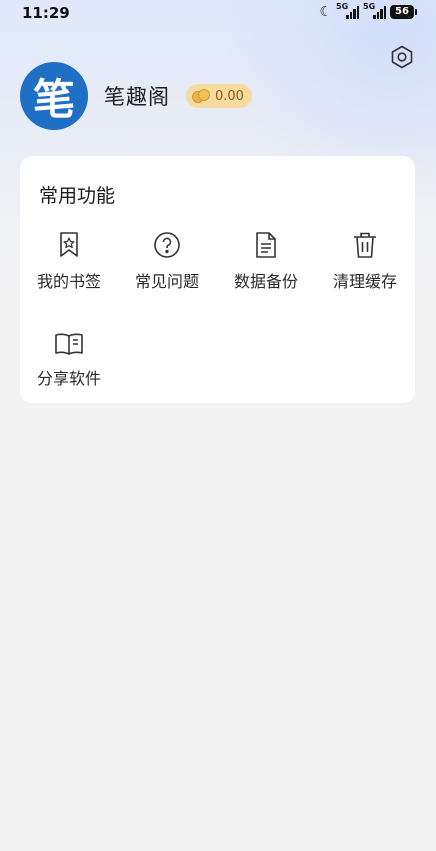 The width and height of the screenshot is (436, 851). What do you see at coordinates (266, 245) in the screenshot?
I see `document-icon` at bounding box center [266, 245].